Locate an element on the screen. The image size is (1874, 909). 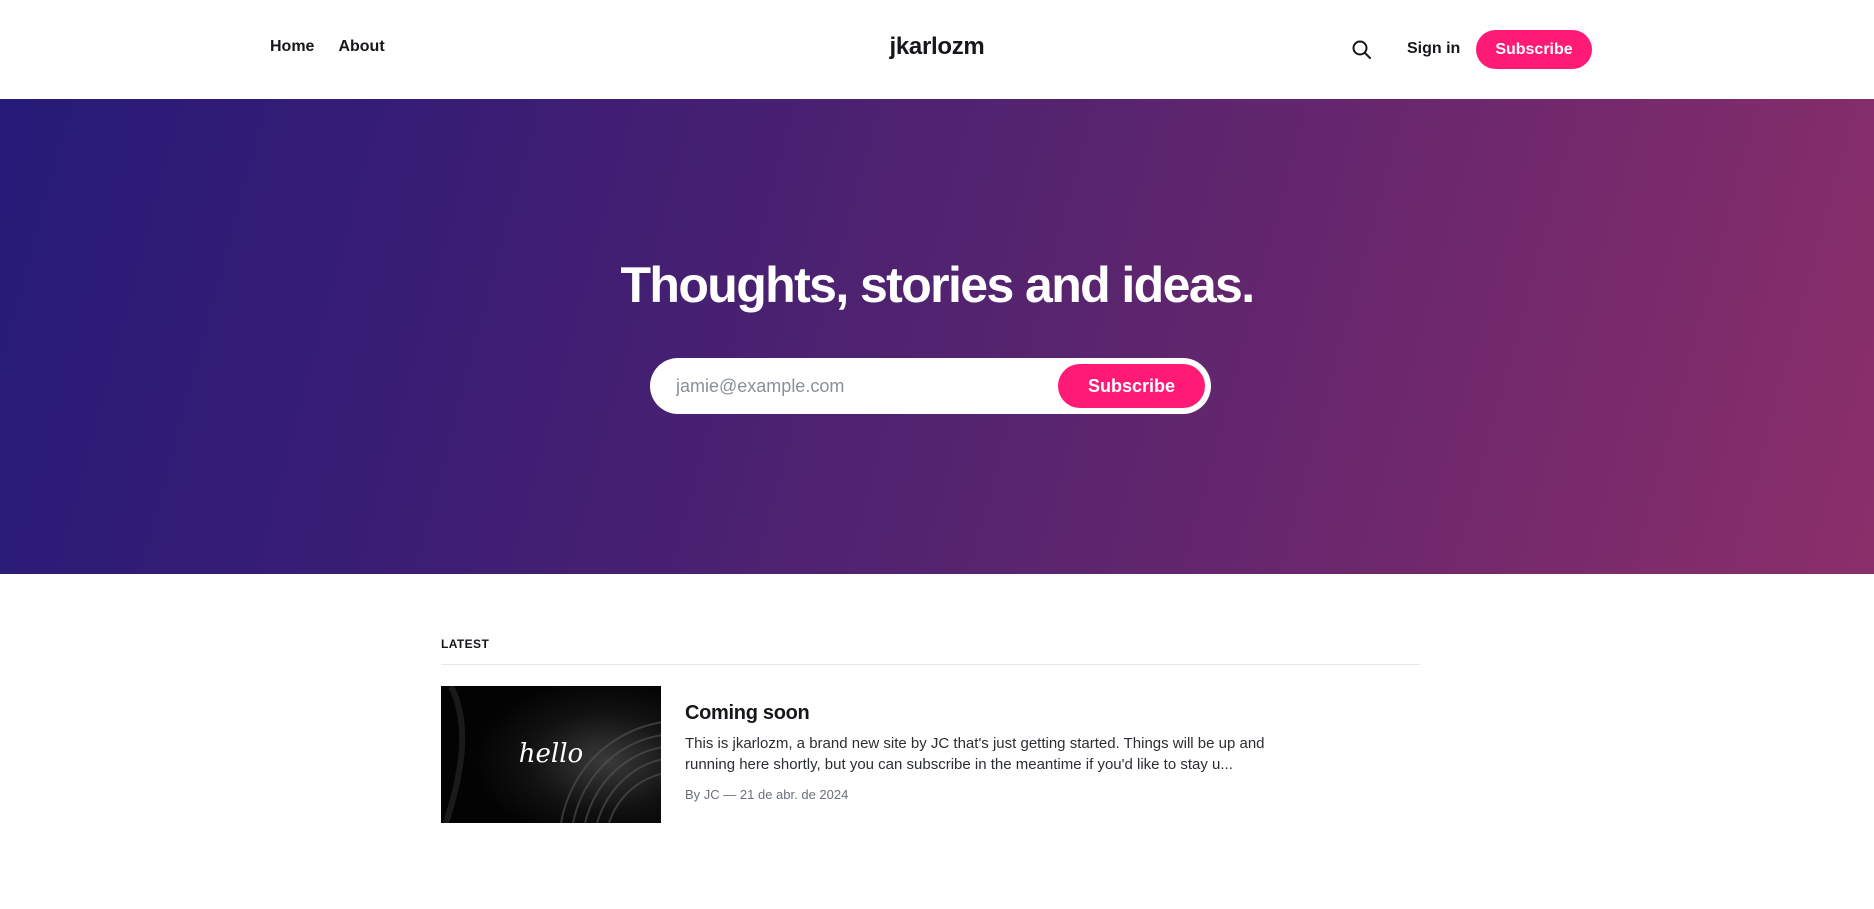
latest-divider is located at coordinates (930, 664).